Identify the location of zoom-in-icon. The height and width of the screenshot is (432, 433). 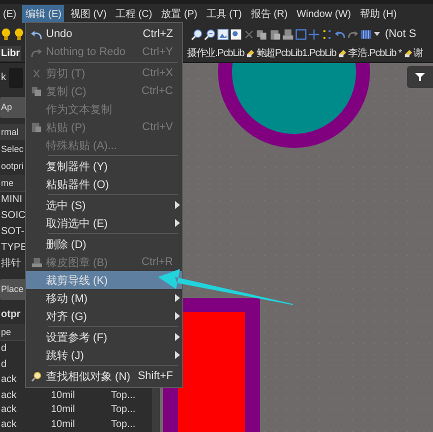
(197, 34).